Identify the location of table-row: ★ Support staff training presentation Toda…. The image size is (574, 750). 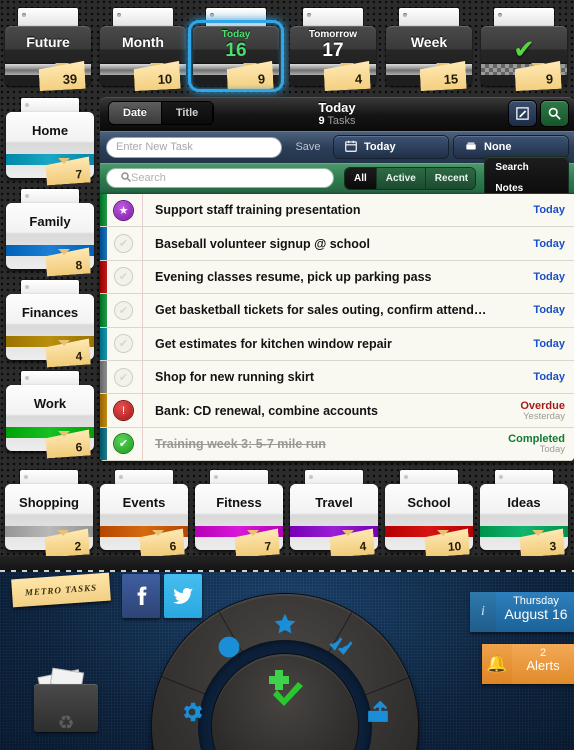
(337, 211).